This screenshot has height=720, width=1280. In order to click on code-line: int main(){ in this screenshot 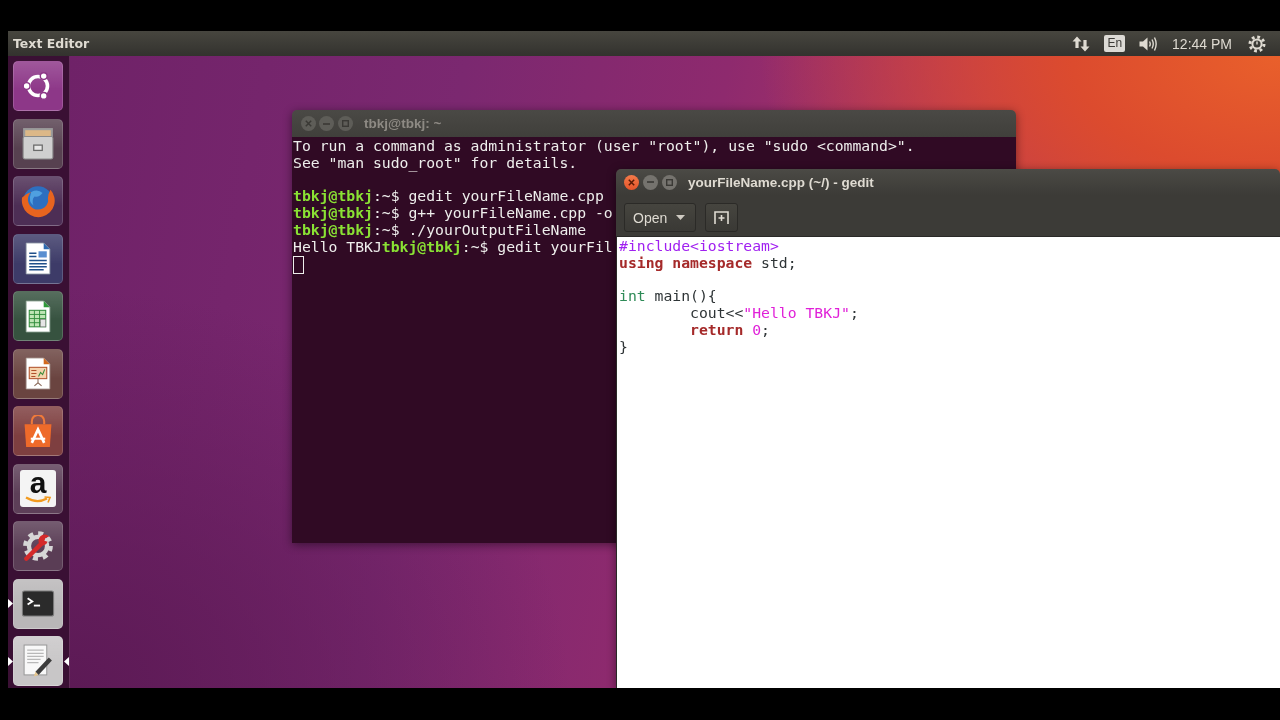, I will do `click(668, 297)`.